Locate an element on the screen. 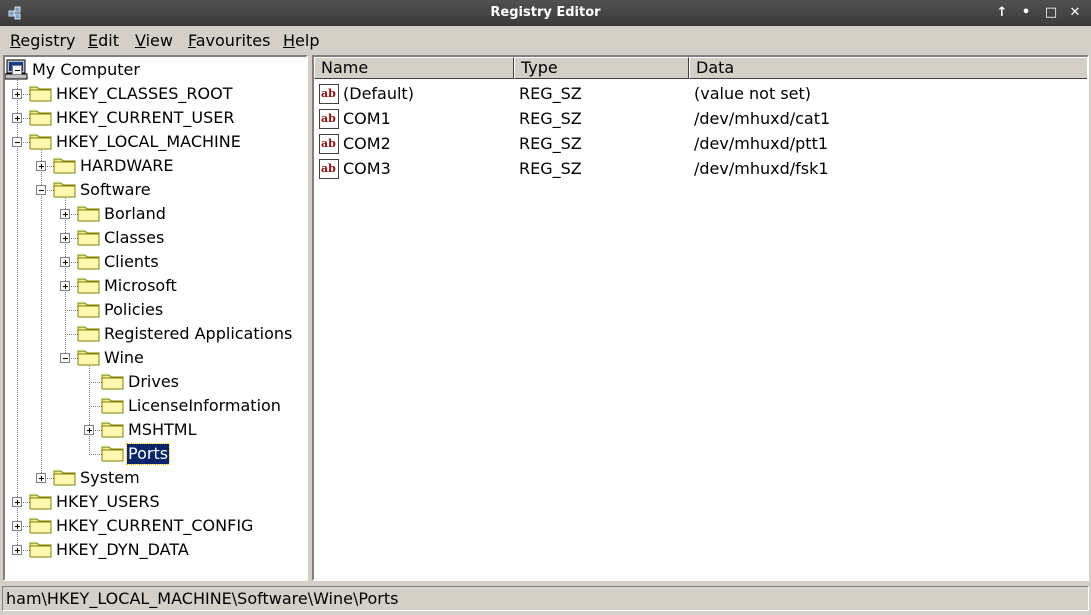 This screenshot has width=1091, height=615. maximize-icon: □ is located at coordinates (1051, 13).